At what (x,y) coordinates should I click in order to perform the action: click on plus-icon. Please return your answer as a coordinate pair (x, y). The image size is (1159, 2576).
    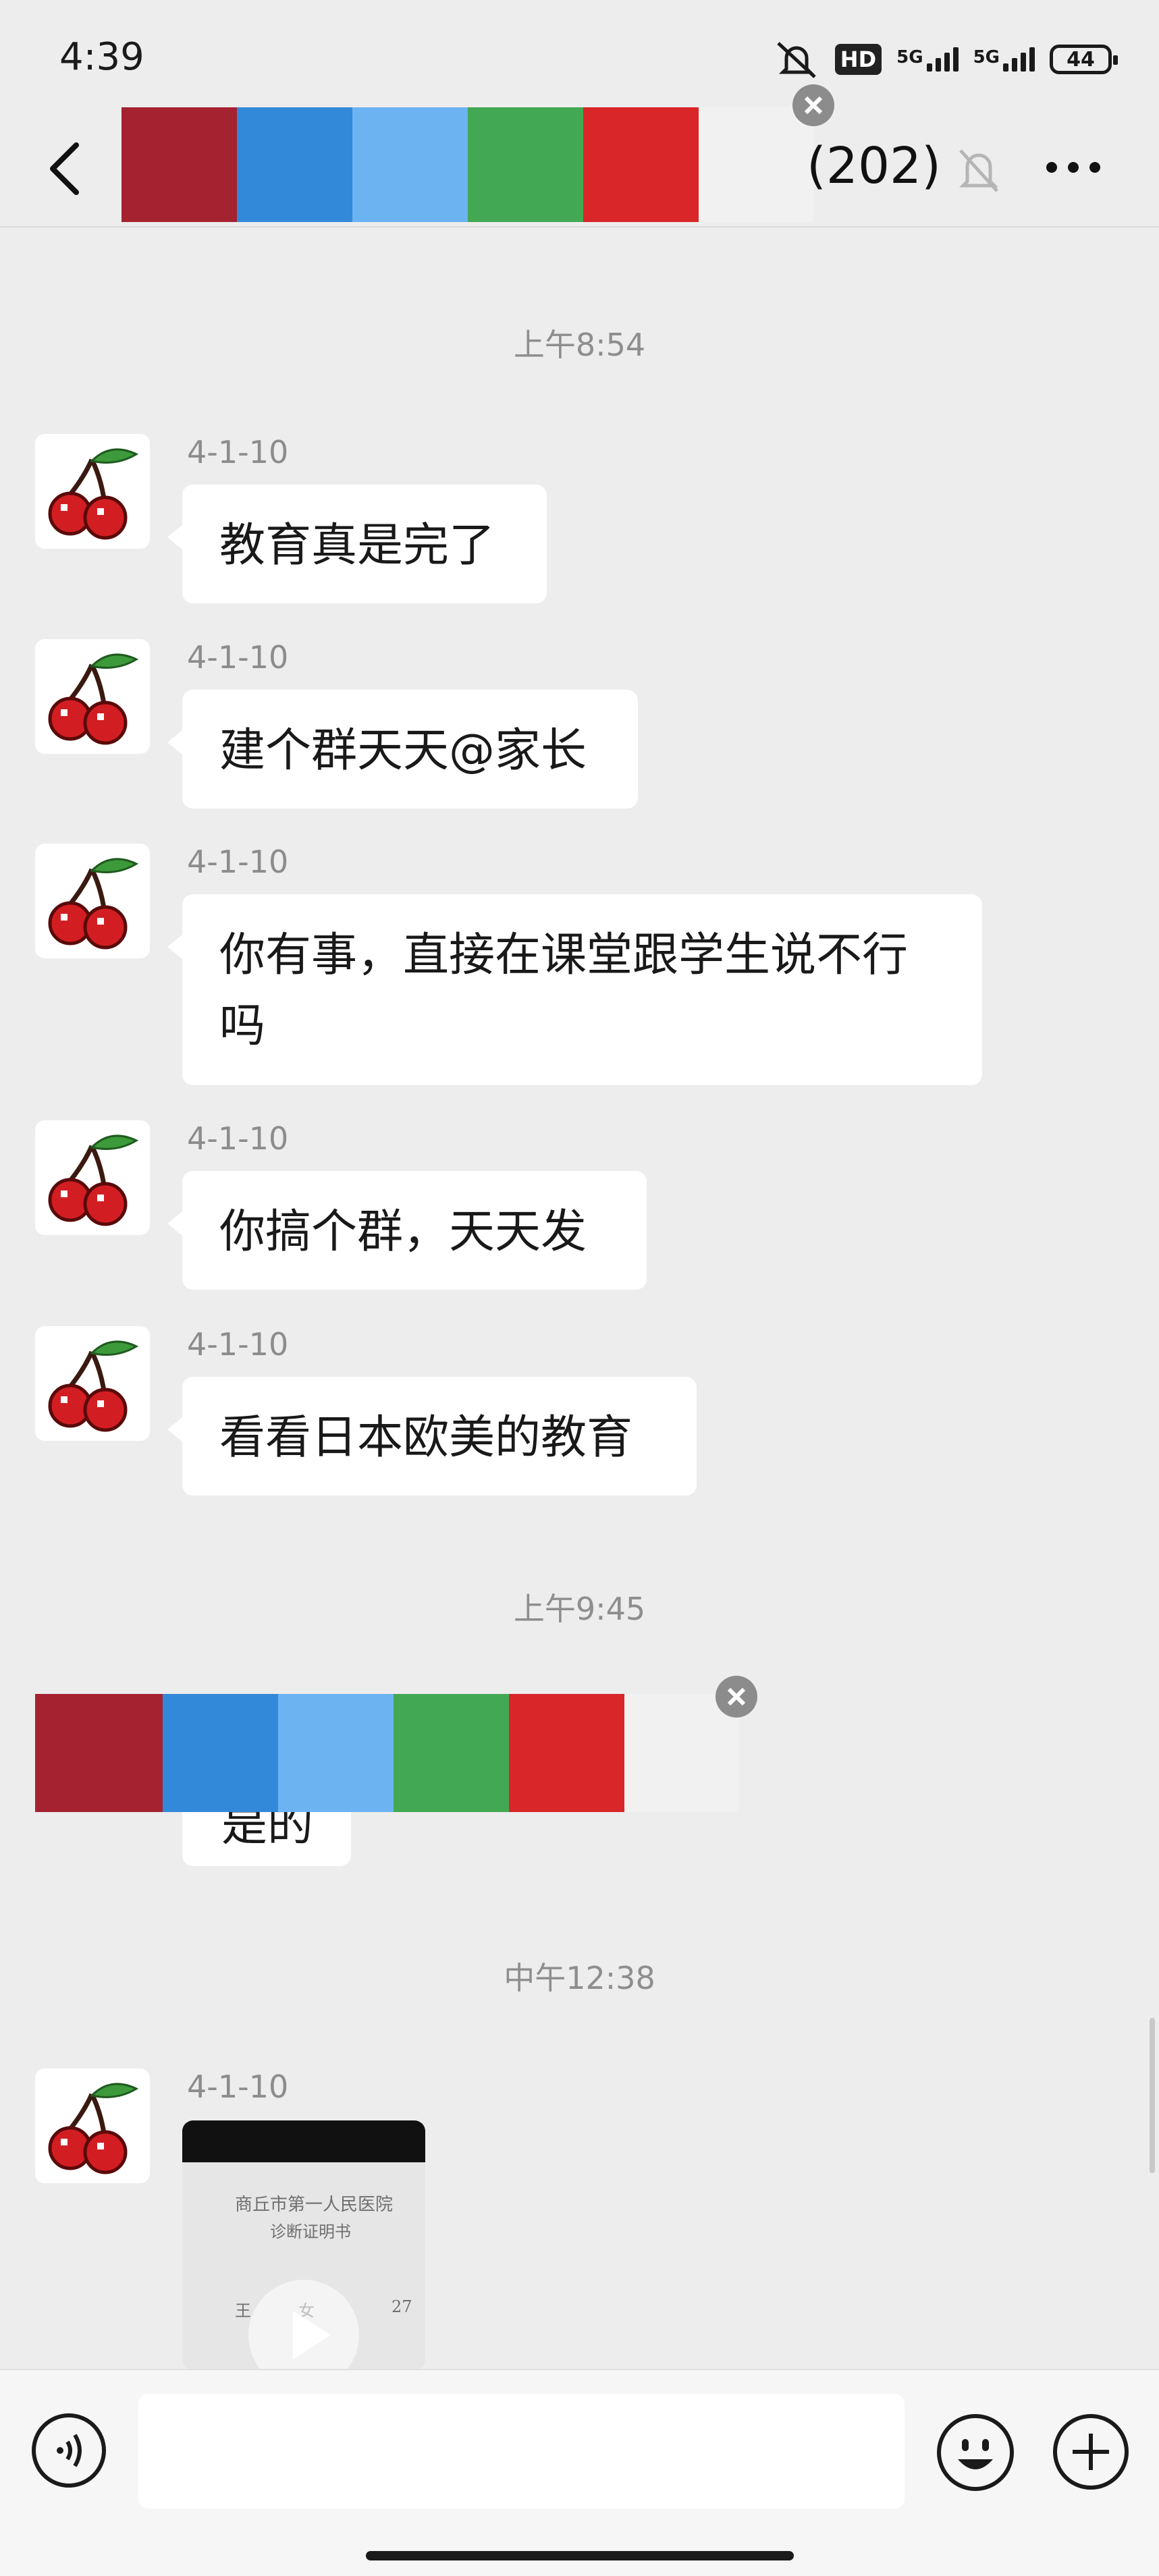
    Looking at the image, I should click on (1091, 2452).